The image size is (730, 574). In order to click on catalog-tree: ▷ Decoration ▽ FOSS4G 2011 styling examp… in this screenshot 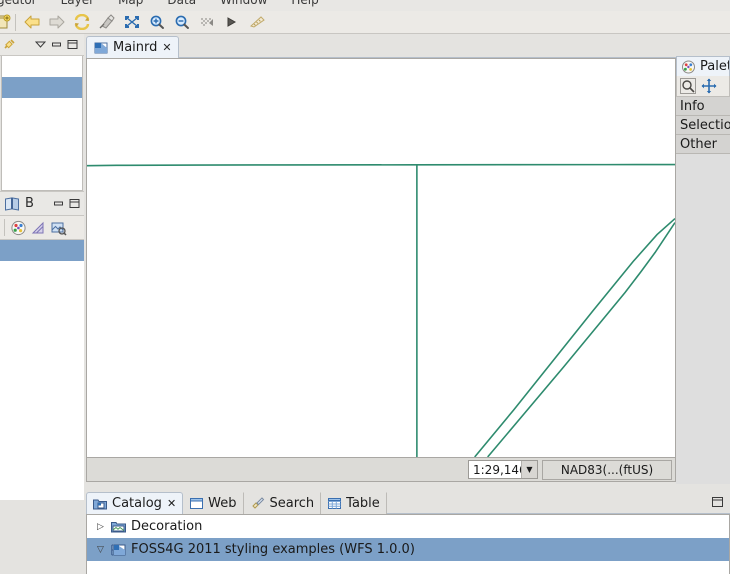, I will do `click(408, 544)`.